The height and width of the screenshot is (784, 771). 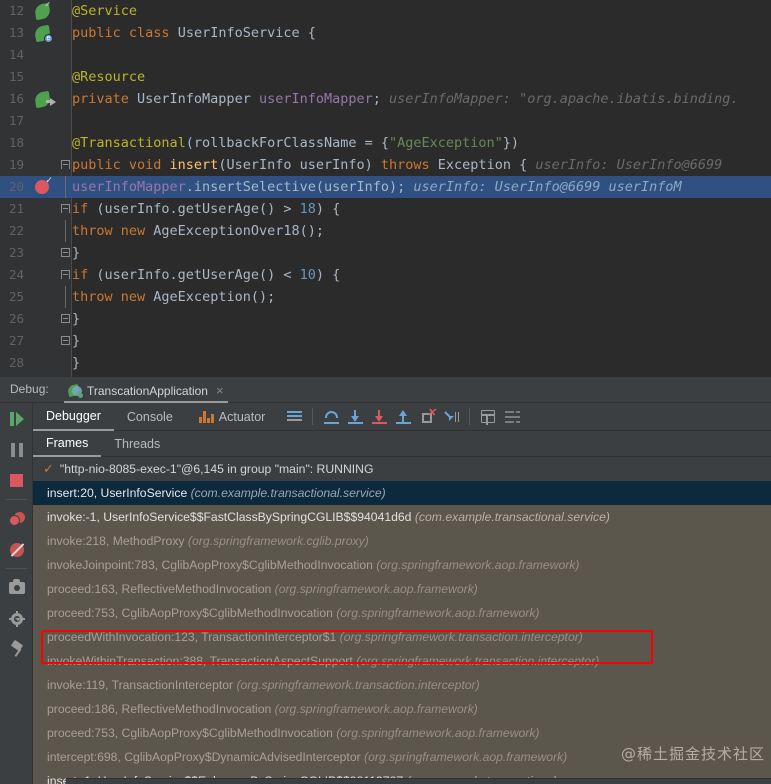 I want to click on code-line-26: 26 }, so click(x=385, y=319).